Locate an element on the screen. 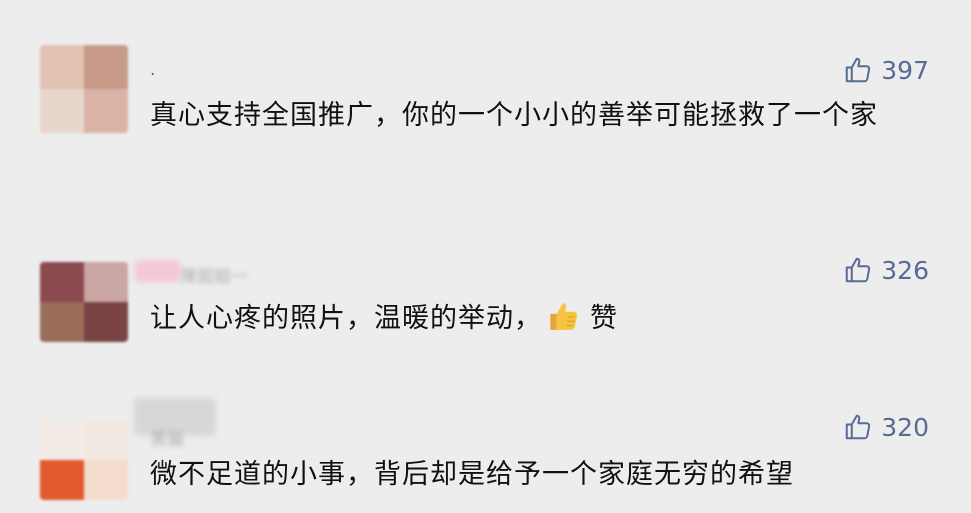 Image resolution: width=971 pixels, height=513 pixels. like-button: 320 is located at coordinates (886, 427).